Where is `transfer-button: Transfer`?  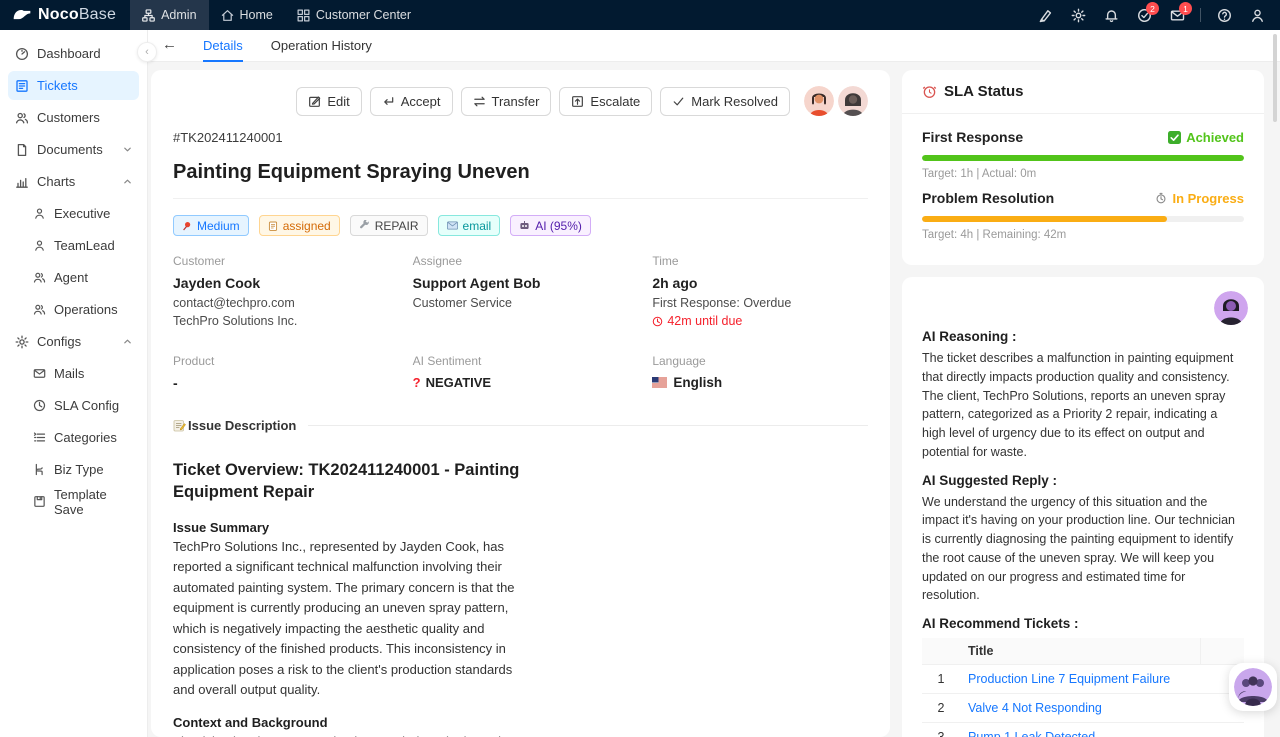
transfer-button: Transfer is located at coordinates (506, 101).